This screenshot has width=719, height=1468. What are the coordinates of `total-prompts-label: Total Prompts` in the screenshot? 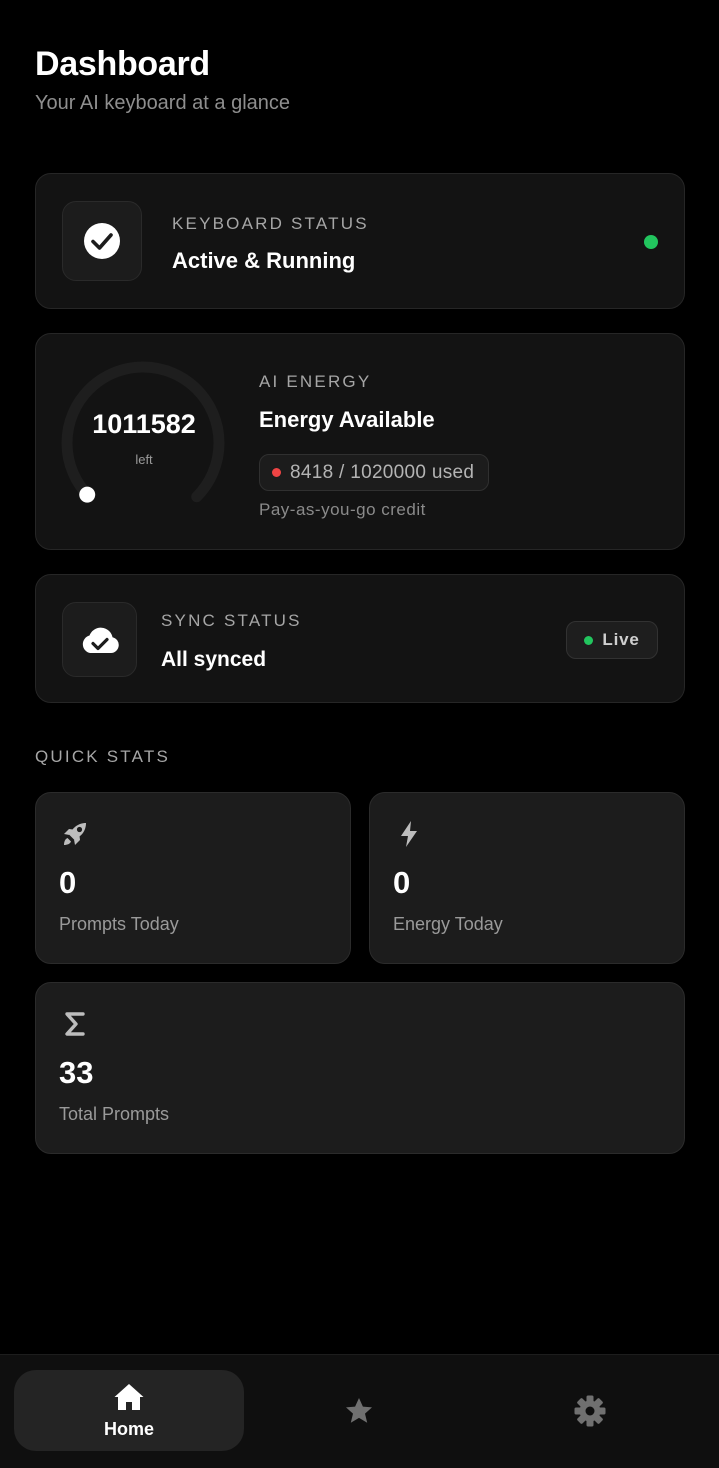 It's located at (114, 1114).